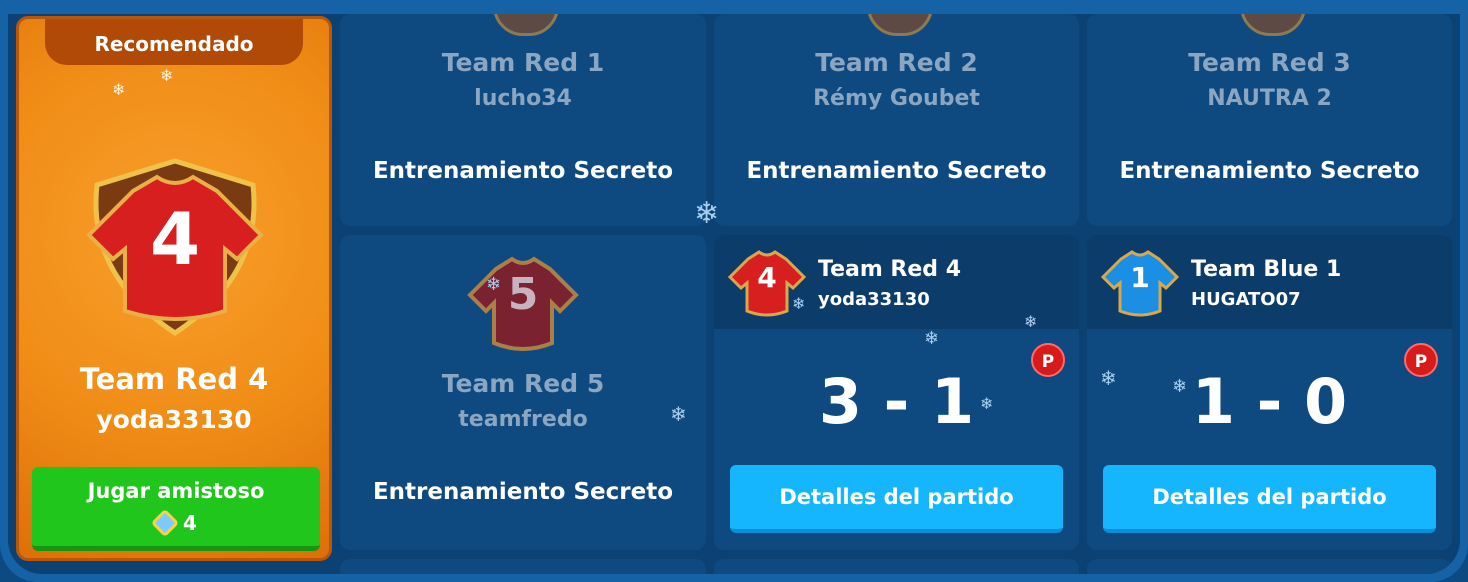  Describe the element at coordinates (523, 294) in the screenshot. I see `jersey-number: 5` at that location.